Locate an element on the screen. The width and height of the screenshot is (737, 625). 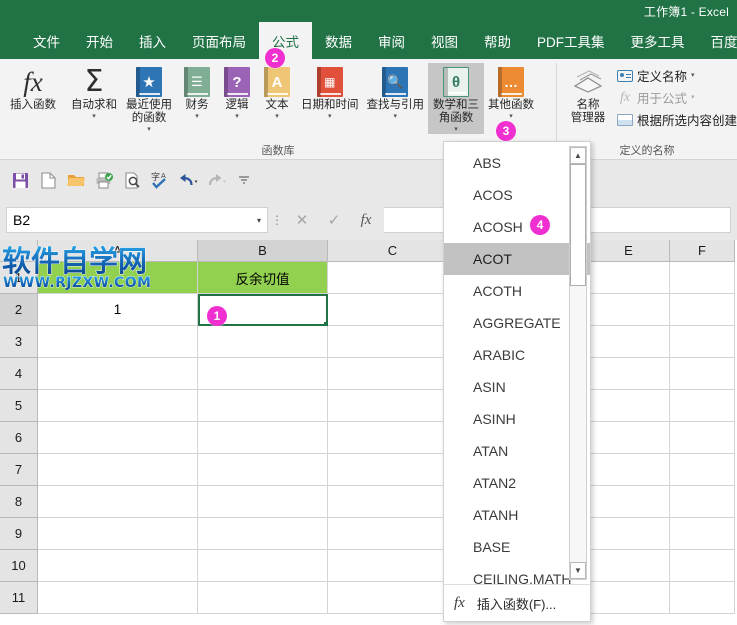
cell-B4 is located at coordinates (263, 374).